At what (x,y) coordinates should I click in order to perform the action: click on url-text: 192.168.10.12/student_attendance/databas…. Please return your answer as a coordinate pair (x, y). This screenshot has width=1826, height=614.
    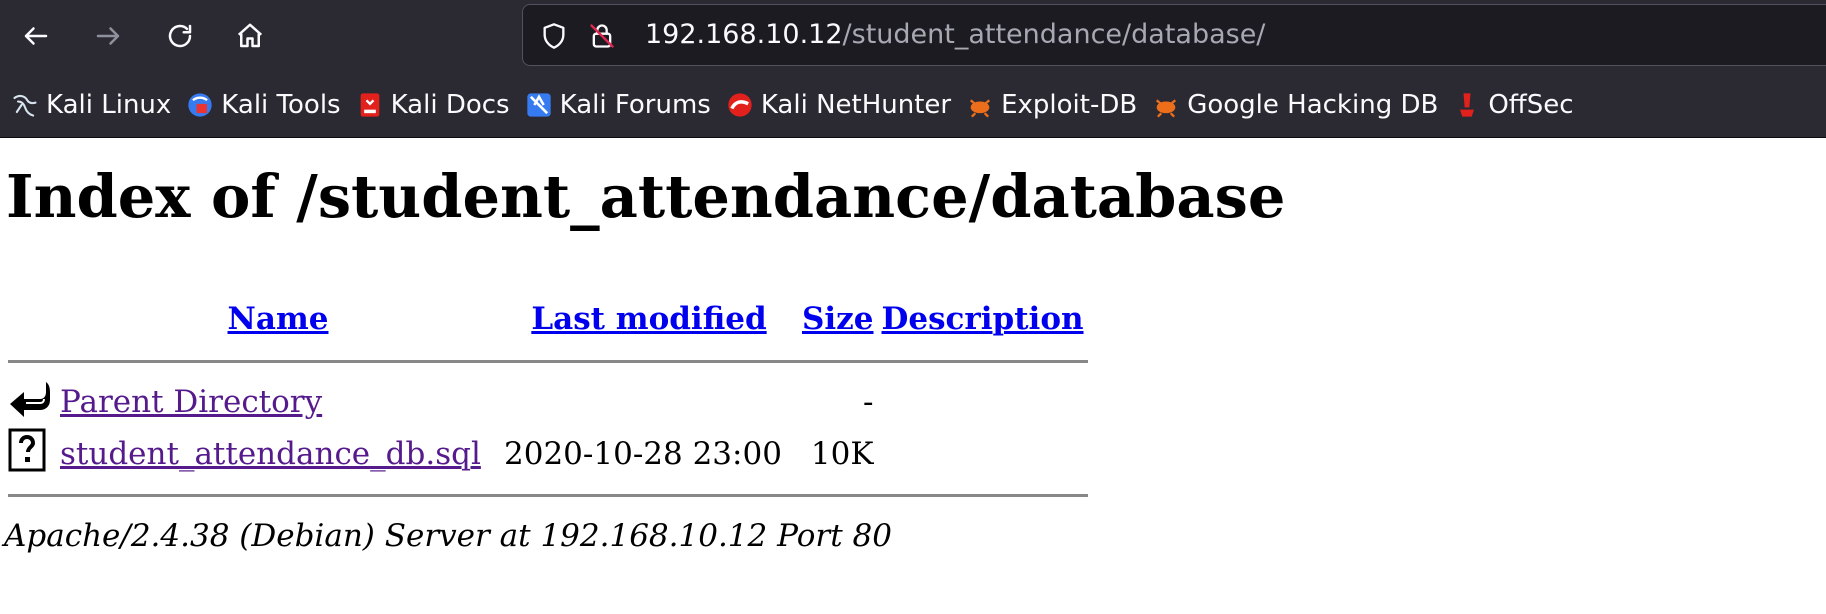
    Looking at the image, I should click on (955, 34).